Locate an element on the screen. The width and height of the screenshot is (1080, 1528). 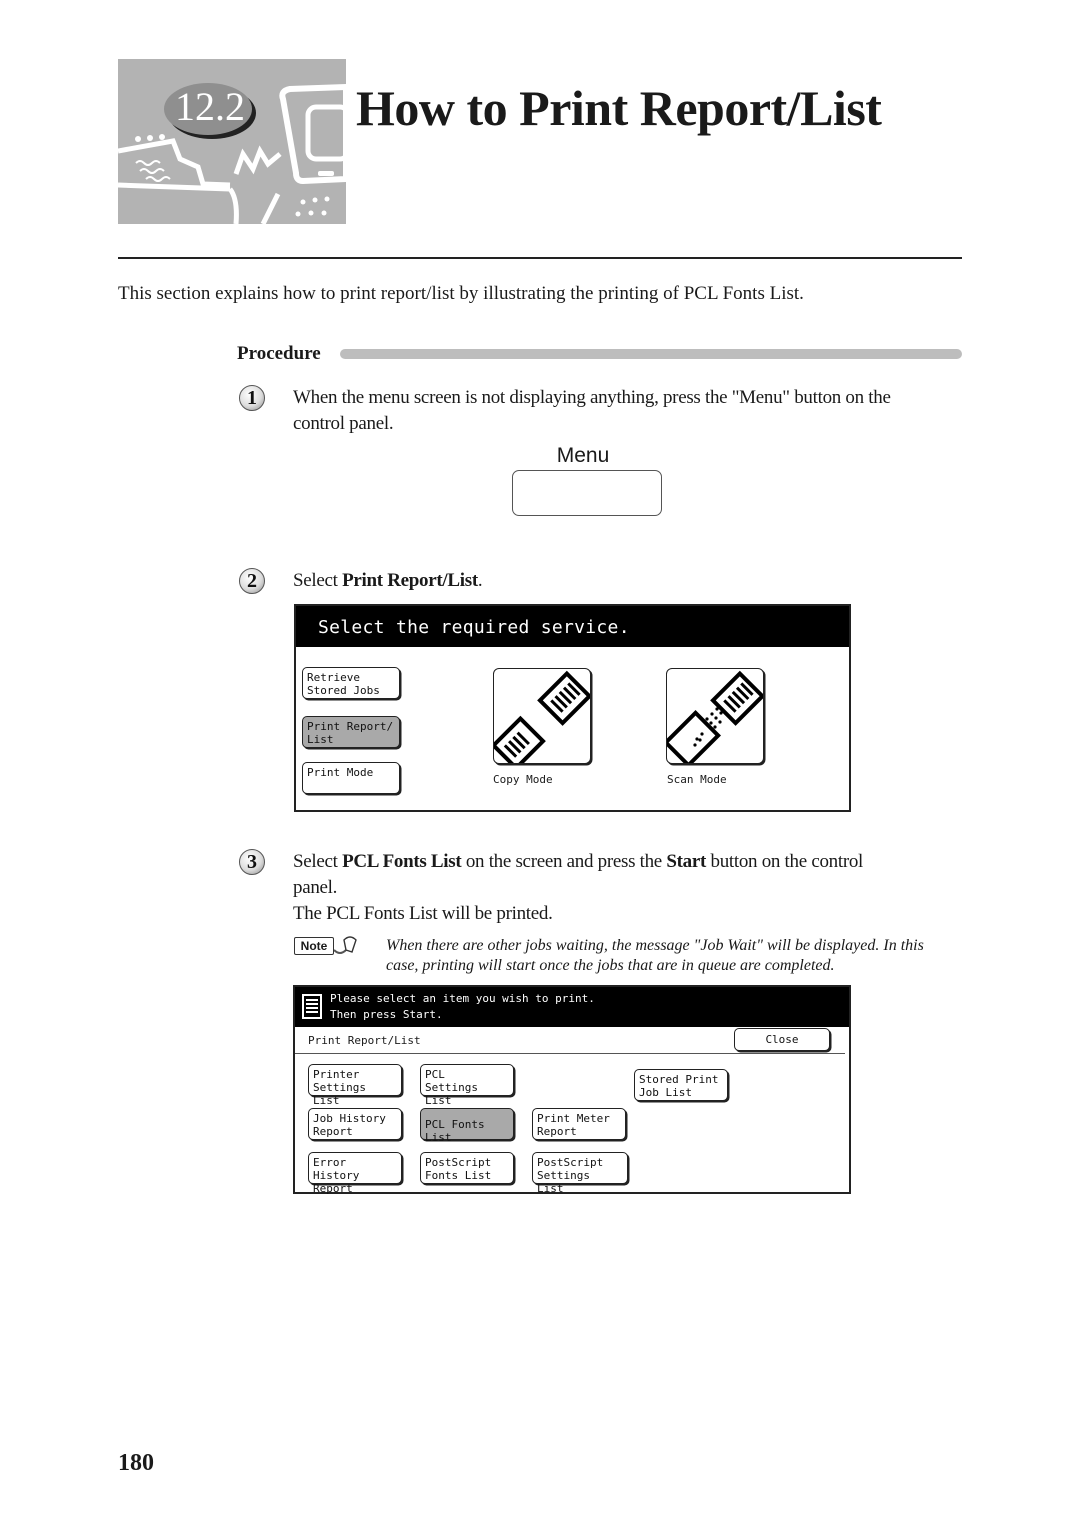
copy-mode-button is located at coordinates (542, 716).